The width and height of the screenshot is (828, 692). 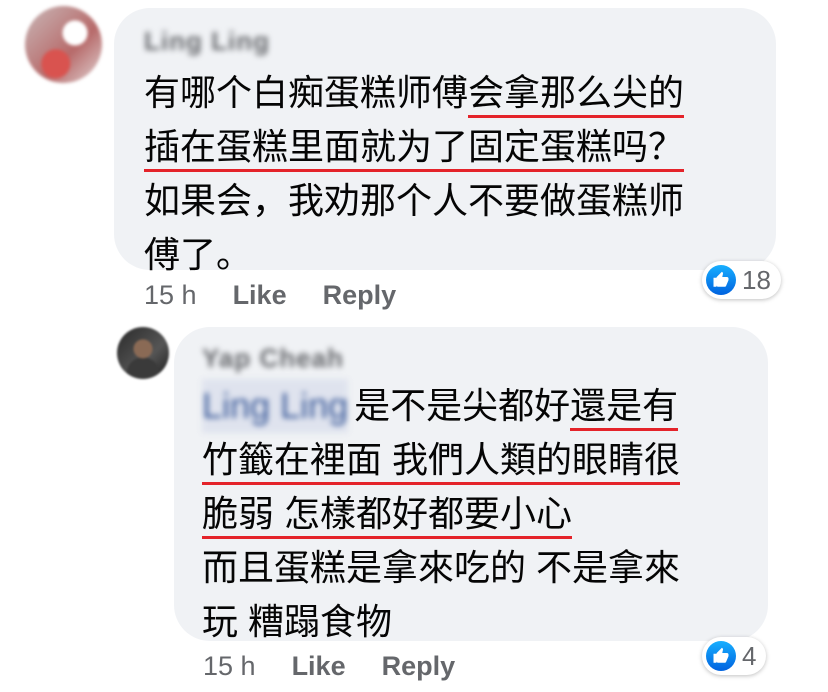 What do you see at coordinates (229, 666) in the screenshot?
I see `reply-timestamp: 15 h` at bounding box center [229, 666].